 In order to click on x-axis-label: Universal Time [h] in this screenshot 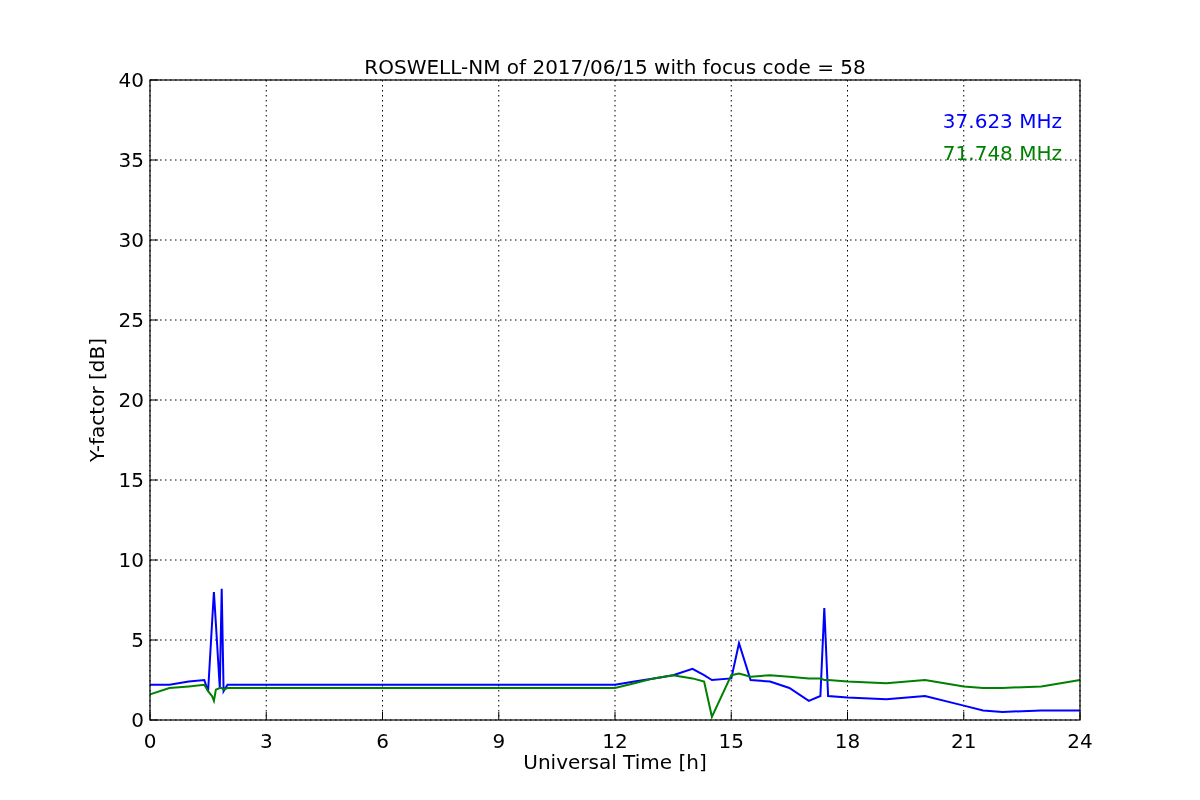, I will do `click(615, 762)`.